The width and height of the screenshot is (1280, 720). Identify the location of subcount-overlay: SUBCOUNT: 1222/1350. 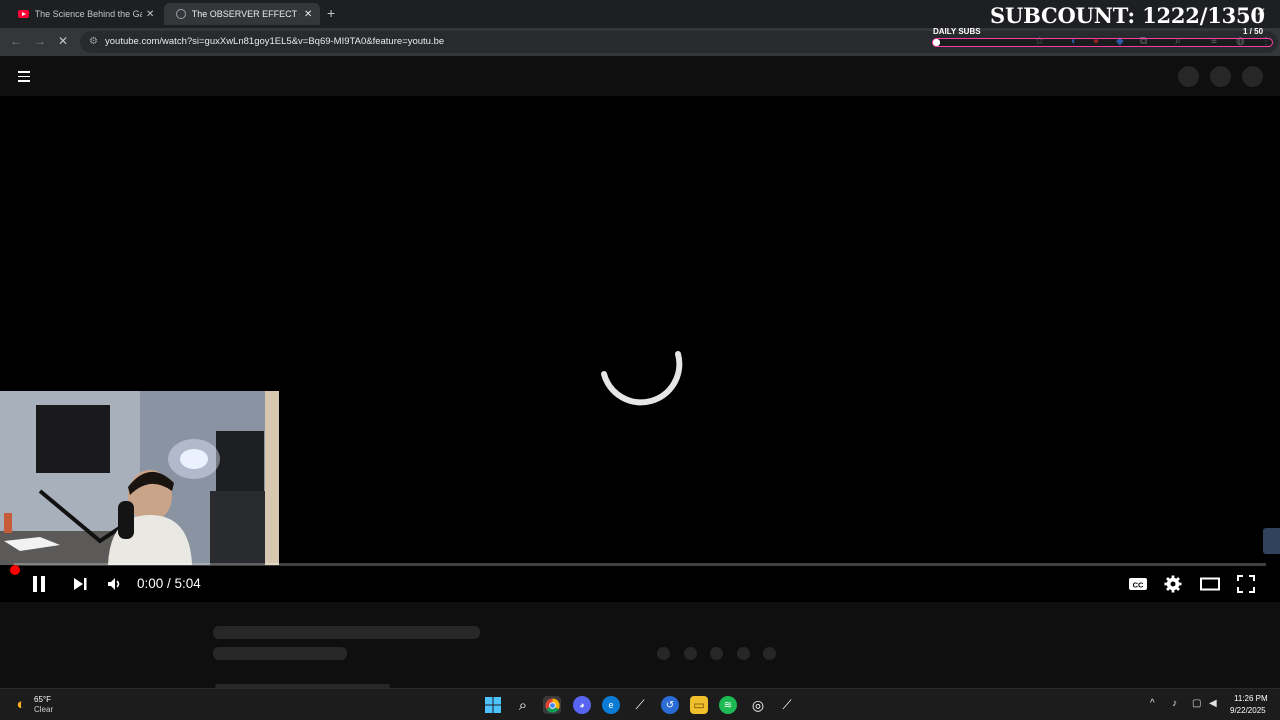
(1127, 15).